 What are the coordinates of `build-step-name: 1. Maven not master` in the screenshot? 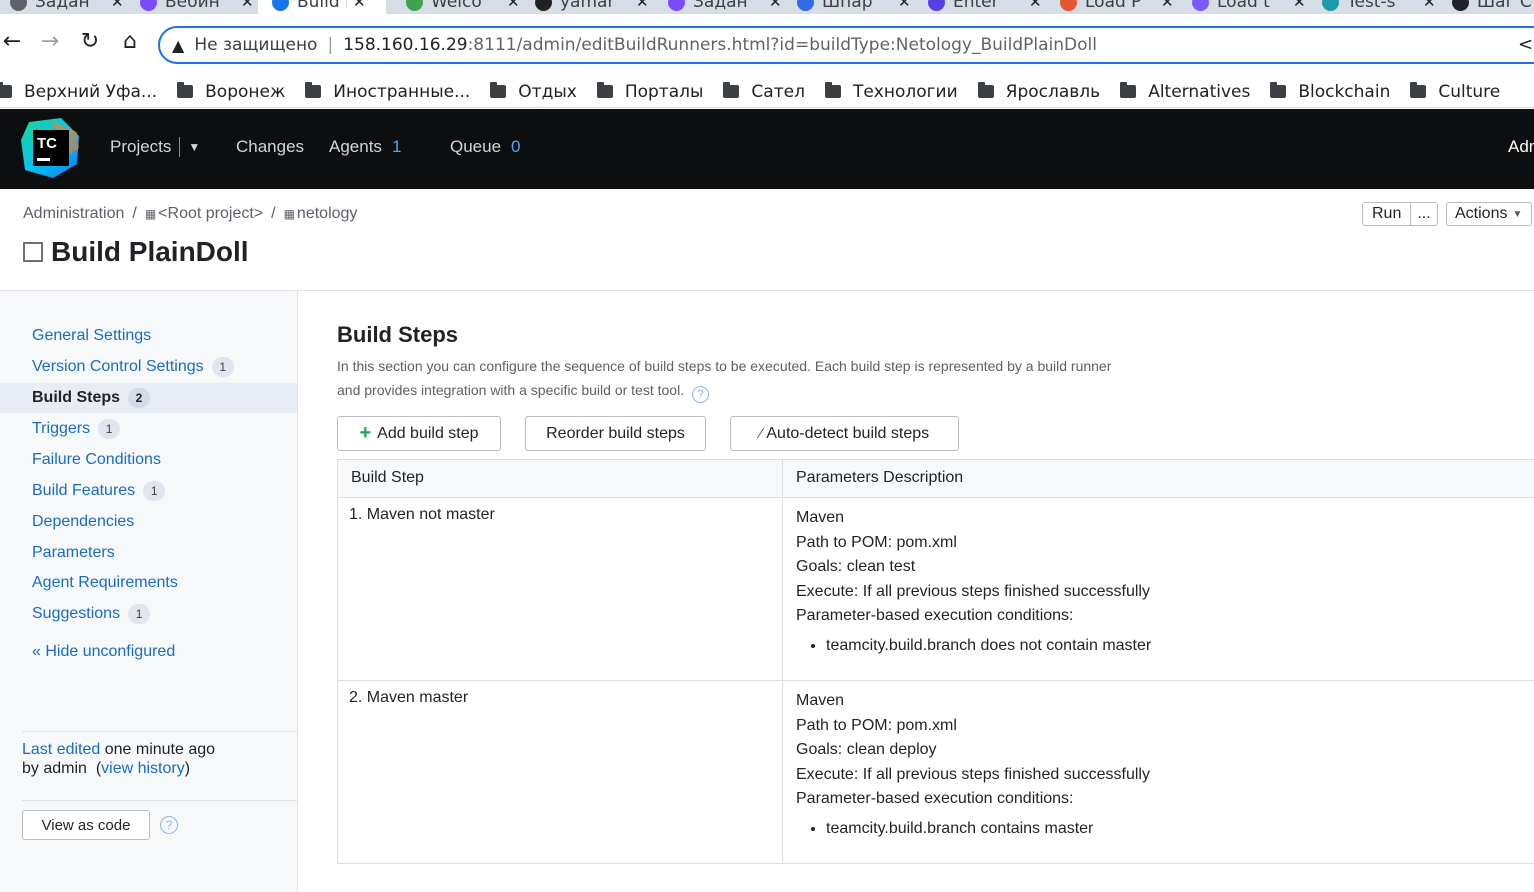 It's located at (560, 589).